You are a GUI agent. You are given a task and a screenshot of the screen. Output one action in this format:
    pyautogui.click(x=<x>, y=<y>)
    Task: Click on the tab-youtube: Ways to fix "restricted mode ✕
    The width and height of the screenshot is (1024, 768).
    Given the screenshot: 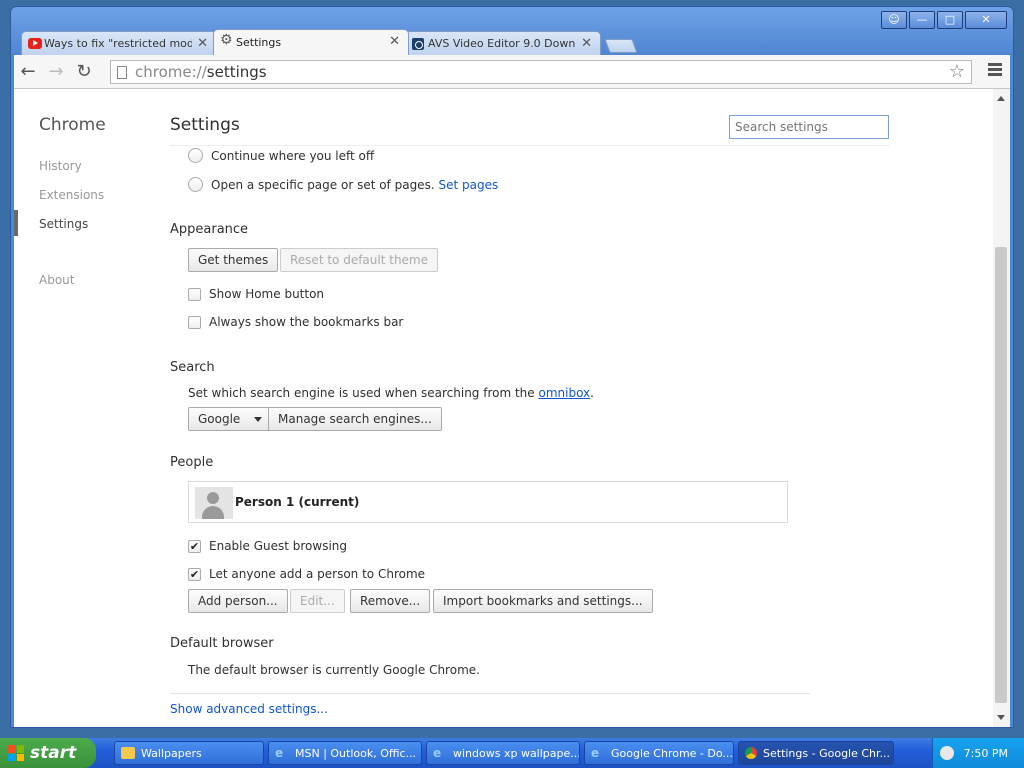 What is the action you would take?
    pyautogui.click(x=119, y=43)
    